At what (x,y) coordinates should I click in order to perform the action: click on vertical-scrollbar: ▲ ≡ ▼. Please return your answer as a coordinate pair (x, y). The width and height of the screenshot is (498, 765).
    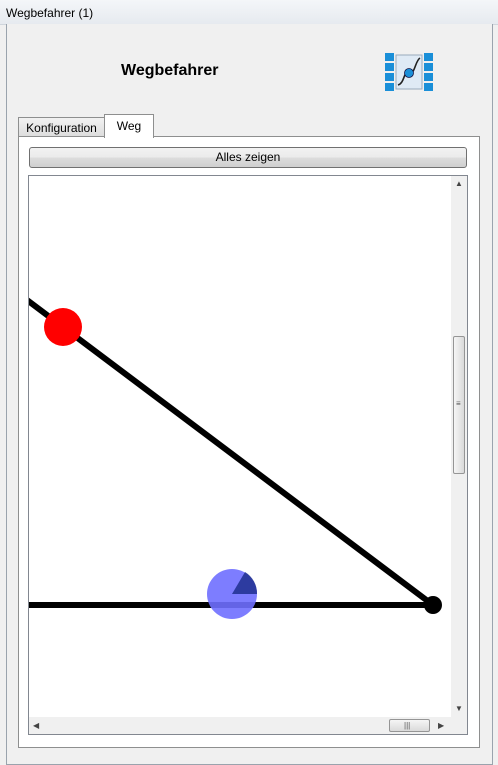
    Looking at the image, I should click on (459, 446).